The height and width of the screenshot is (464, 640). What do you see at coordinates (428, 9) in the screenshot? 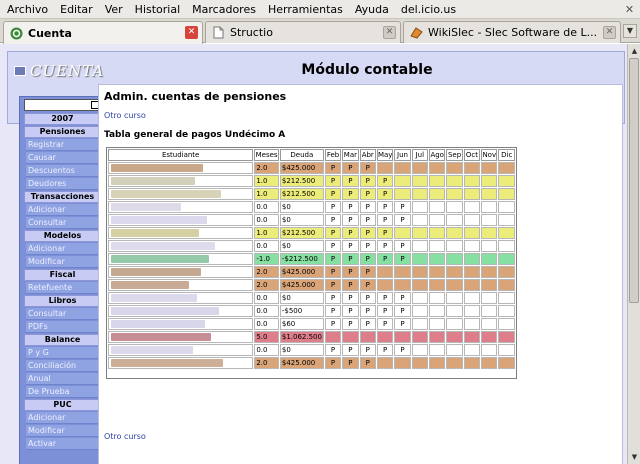
I see `menu-delicious: del.icio.us` at bounding box center [428, 9].